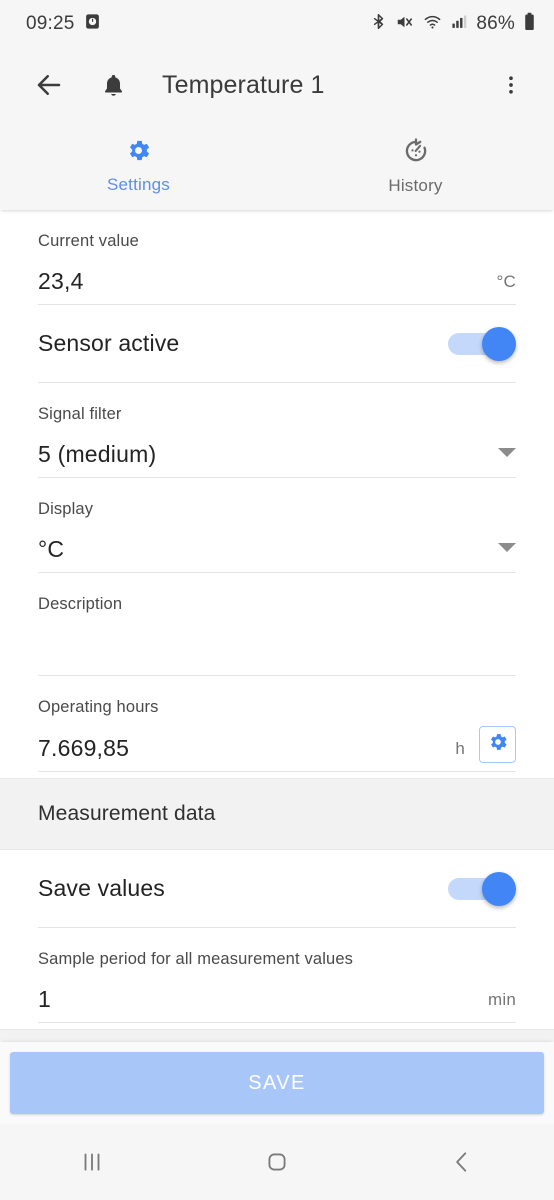 The image size is (554, 1200). I want to click on row-sensor-active: Sensor active, so click(277, 344).